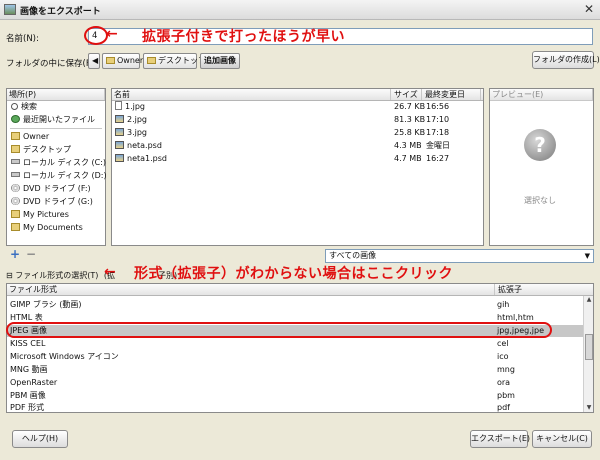 This screenshot has width=600, height=460. I want to click on column-extension: 拡張子, so click(539, 289).